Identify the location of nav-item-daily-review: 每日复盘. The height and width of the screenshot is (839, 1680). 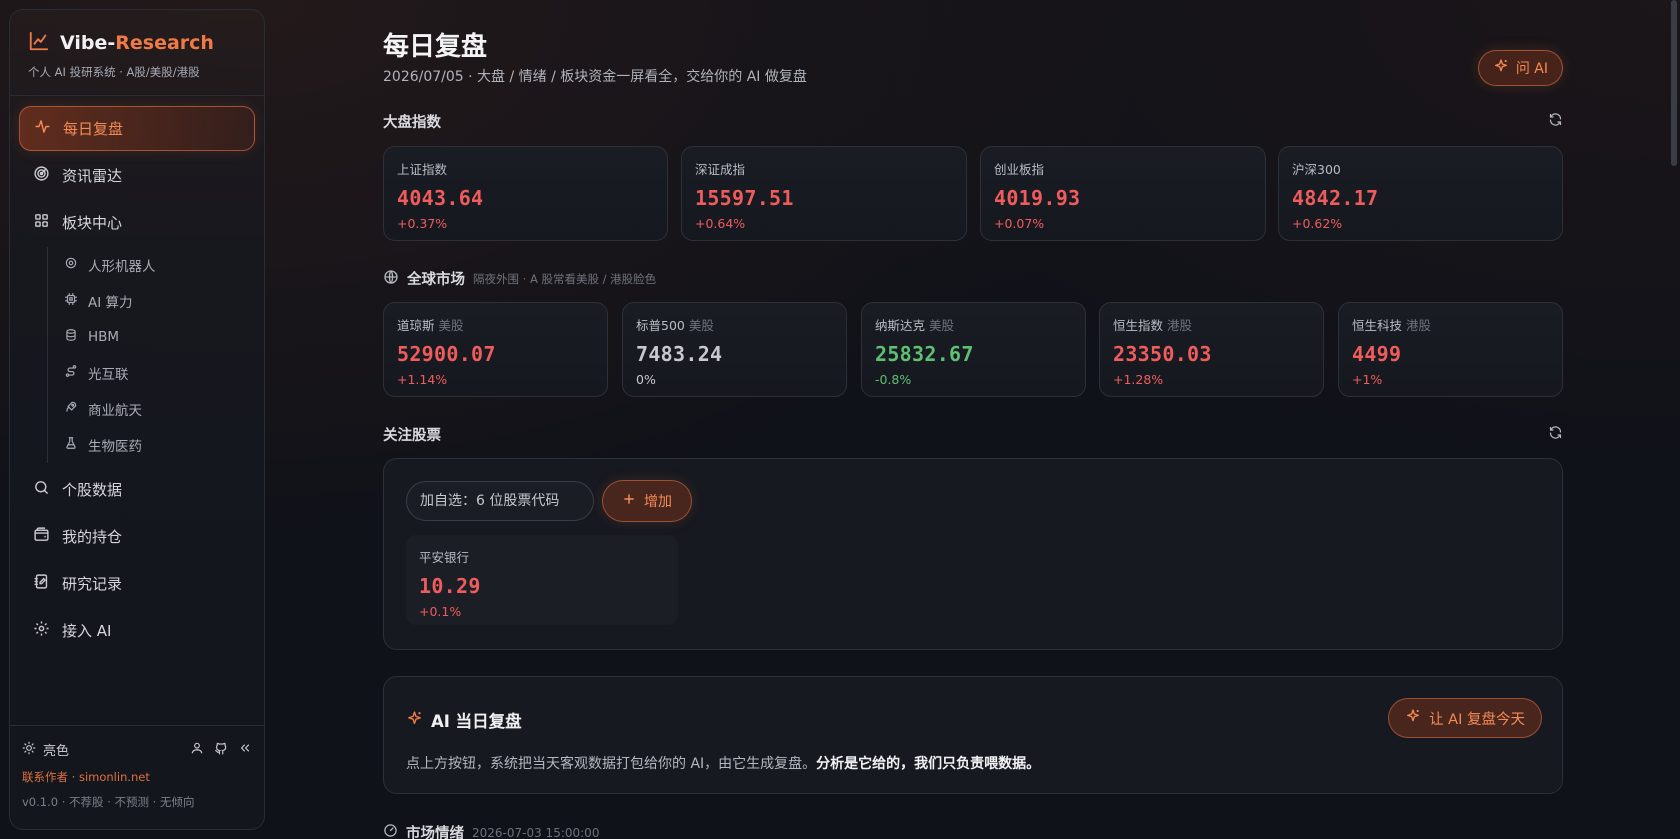
(137, 128).